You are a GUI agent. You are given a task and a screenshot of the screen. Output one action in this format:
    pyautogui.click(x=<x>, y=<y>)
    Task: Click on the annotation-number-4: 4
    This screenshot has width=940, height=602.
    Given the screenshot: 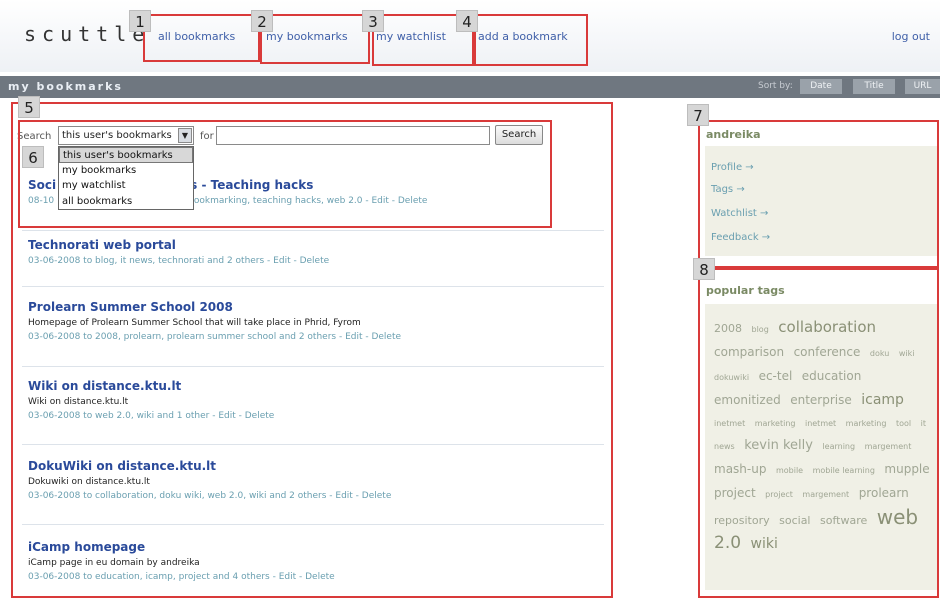 What is the action you would take?
    pyautogui.click(x=467, y=21)
    